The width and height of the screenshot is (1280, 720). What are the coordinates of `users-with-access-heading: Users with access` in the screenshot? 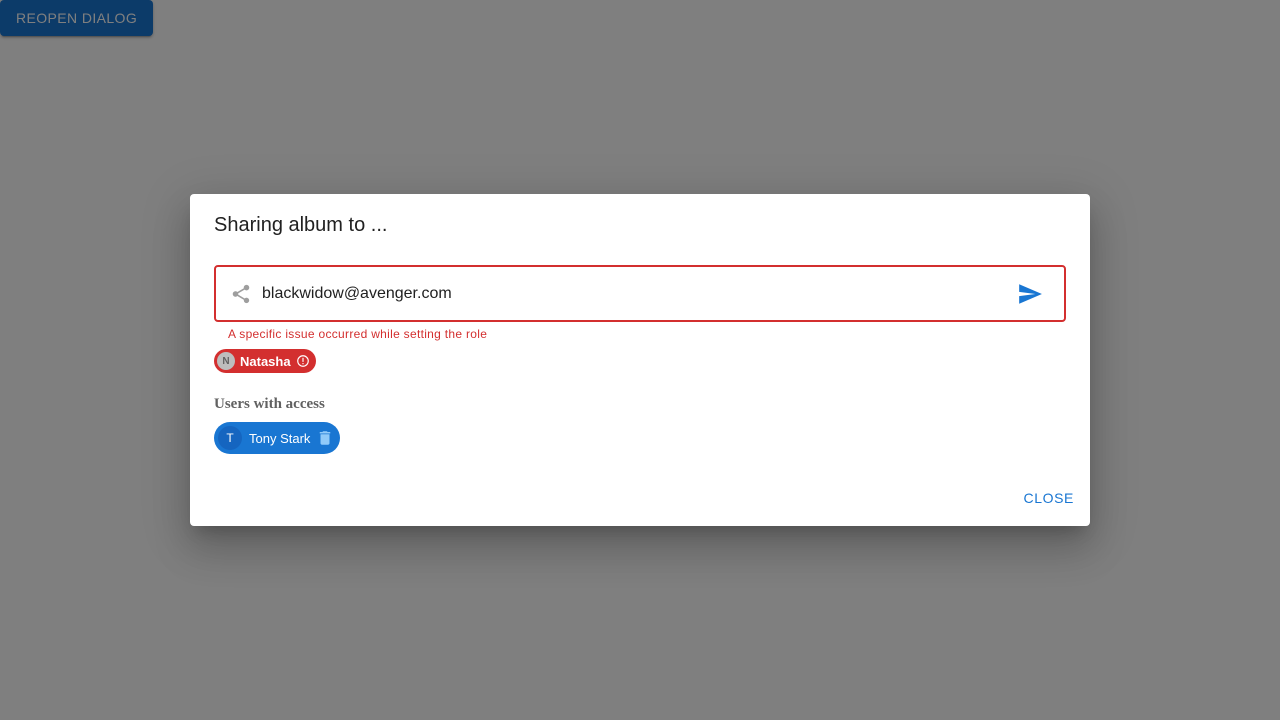 It's located at (269, 404).